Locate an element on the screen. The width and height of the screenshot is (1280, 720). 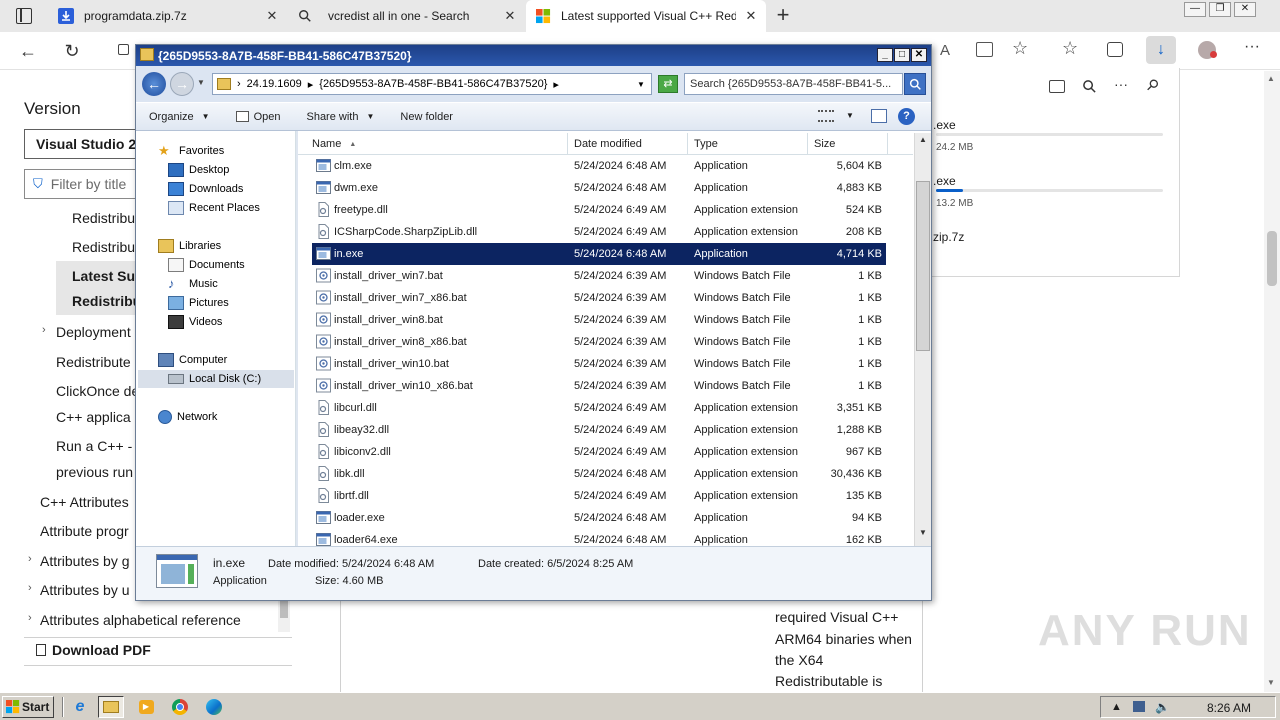
more-options-icon: ··· is located at coordinates (1121, 84).